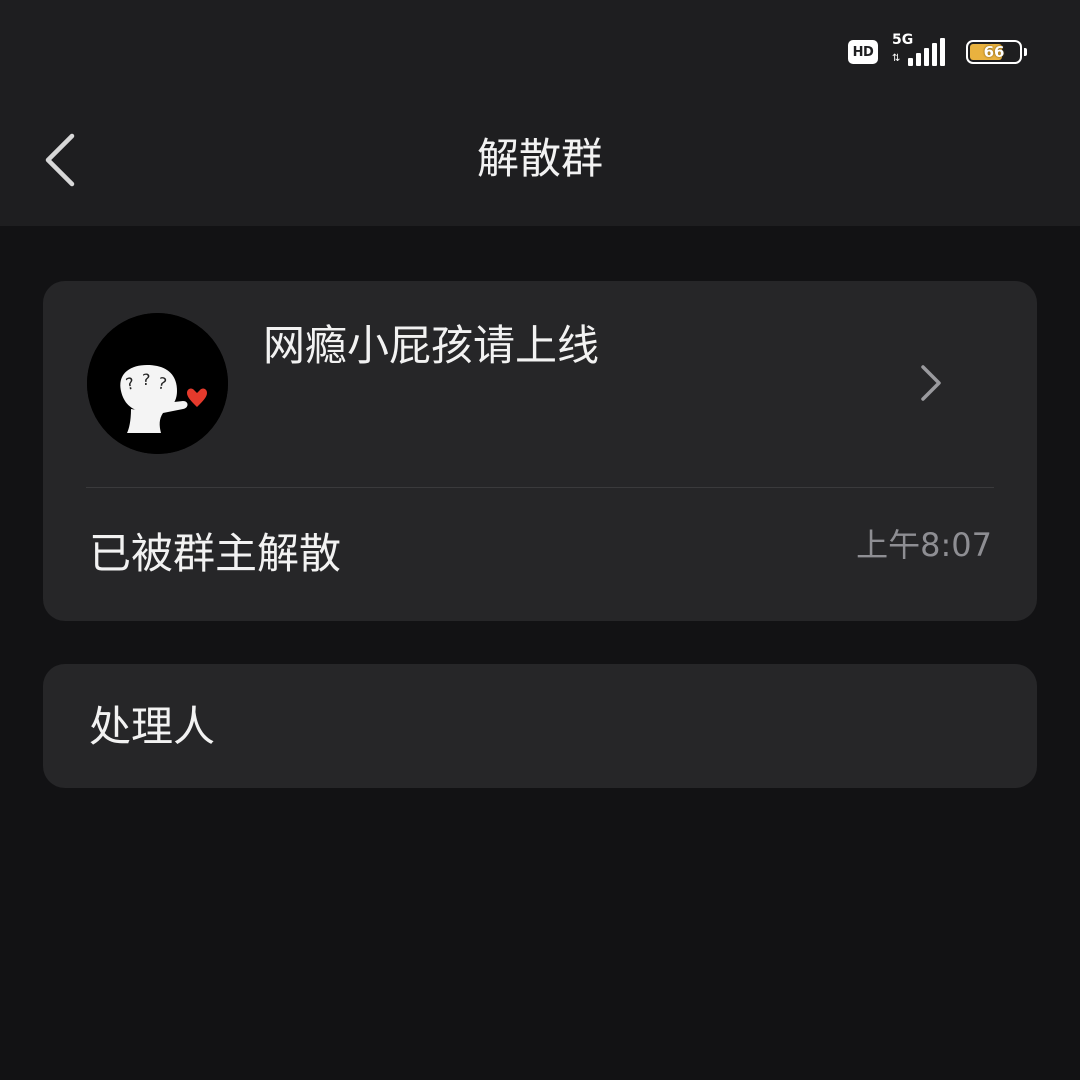  What do you see at coordinates (152, 726) in the screenshot?
I see `handler-label: 处理人` at bounding box center [152, 726].